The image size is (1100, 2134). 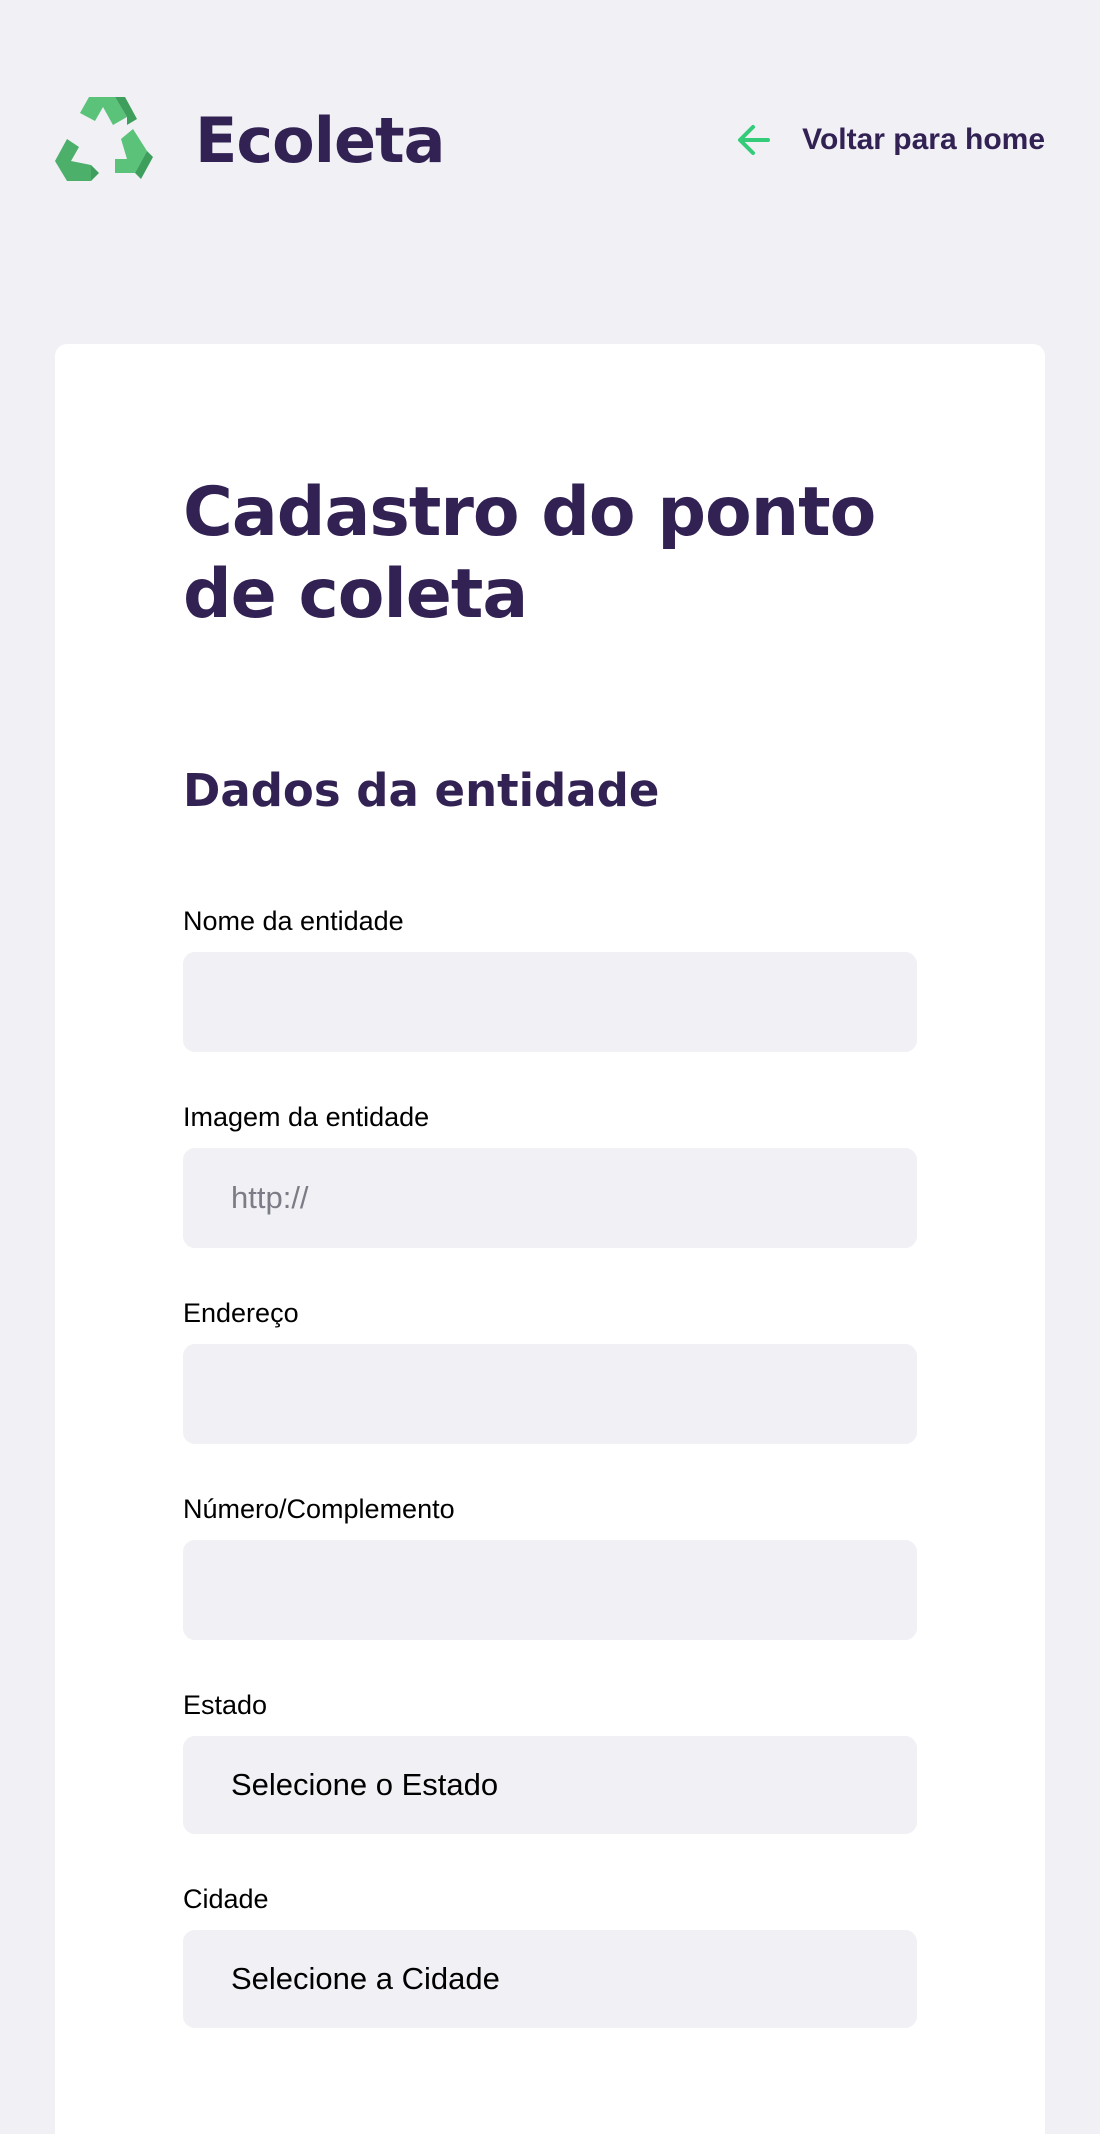 I want to click on field-state: Estado Selecione o Estado, so click(x=550, y=1760).